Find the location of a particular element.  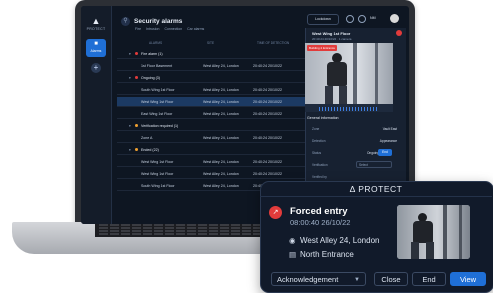

bell-icon: ■ is located at coordinates (96, 44).